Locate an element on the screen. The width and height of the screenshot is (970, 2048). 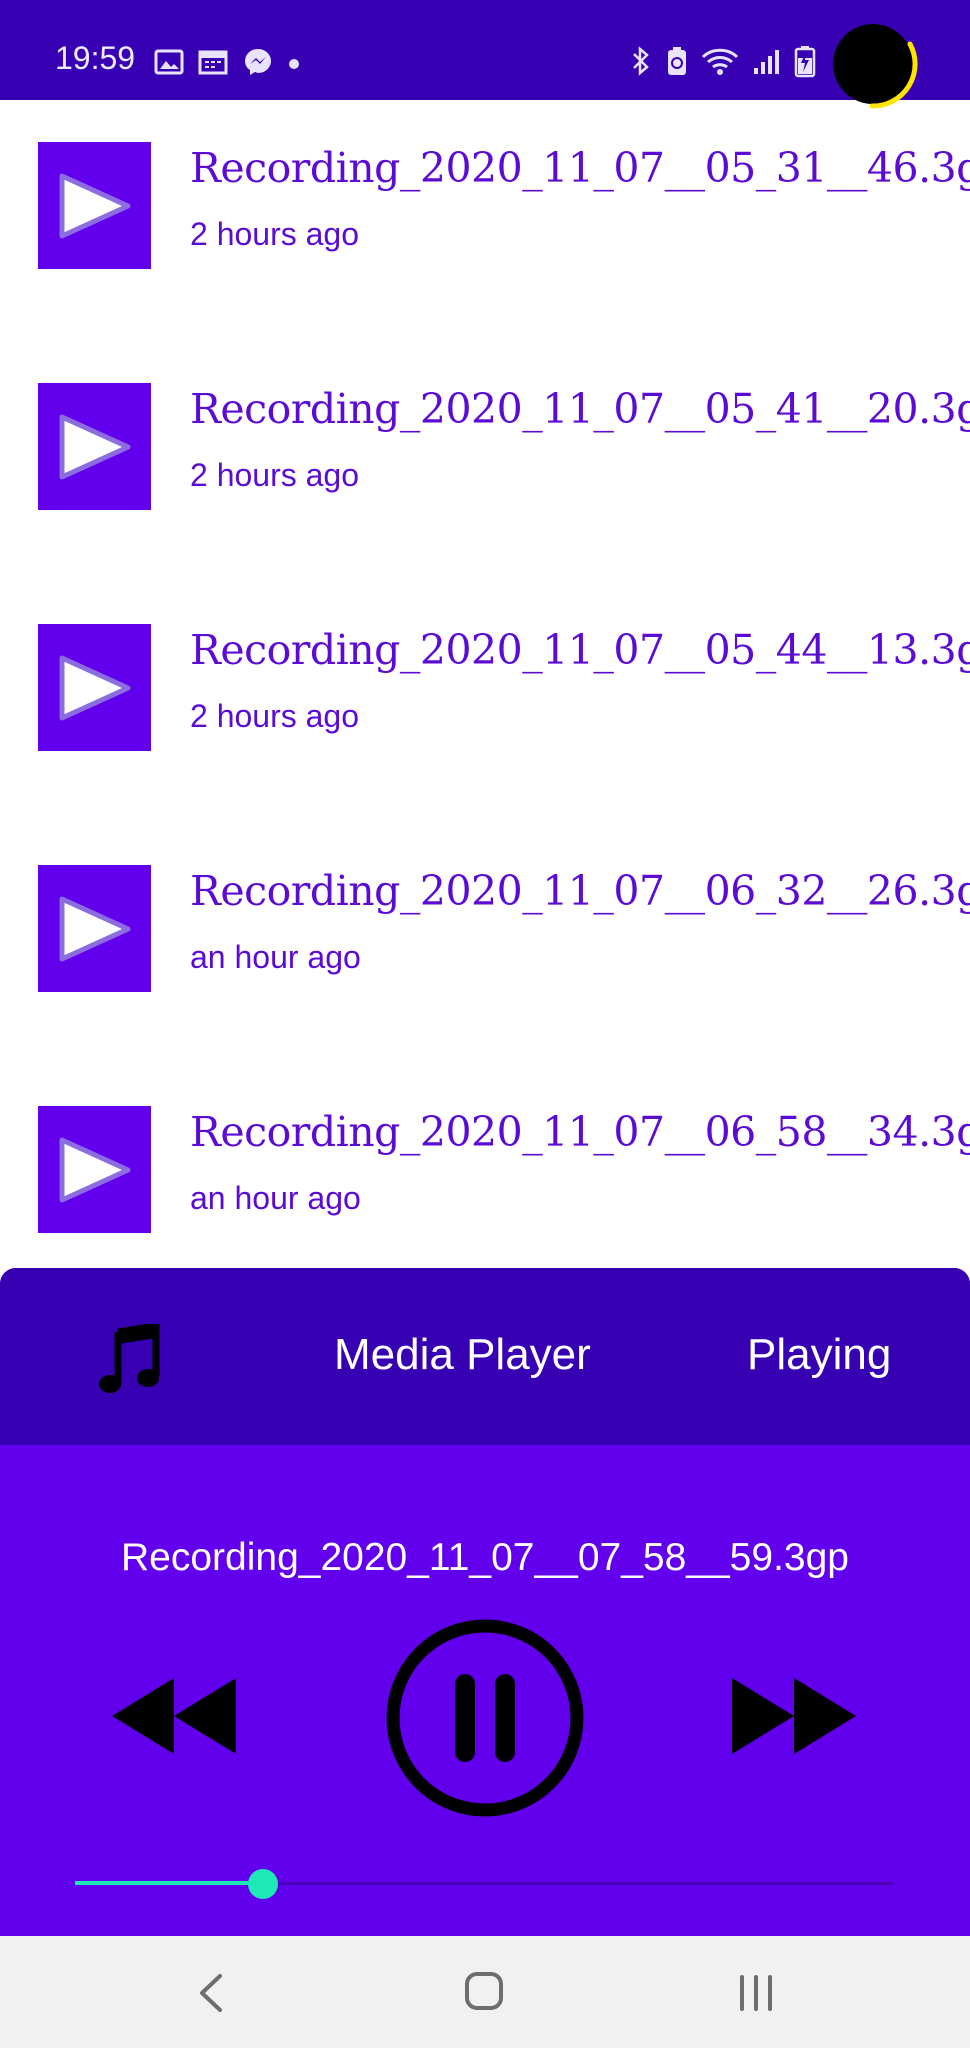
wifi-icon is located at coordinates (720, 63).